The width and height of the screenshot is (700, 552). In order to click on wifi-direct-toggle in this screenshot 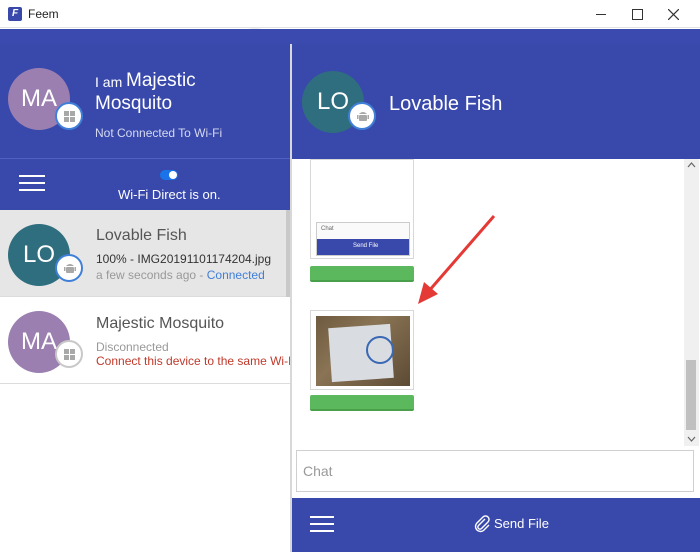, I will do `click(169, 175)`.